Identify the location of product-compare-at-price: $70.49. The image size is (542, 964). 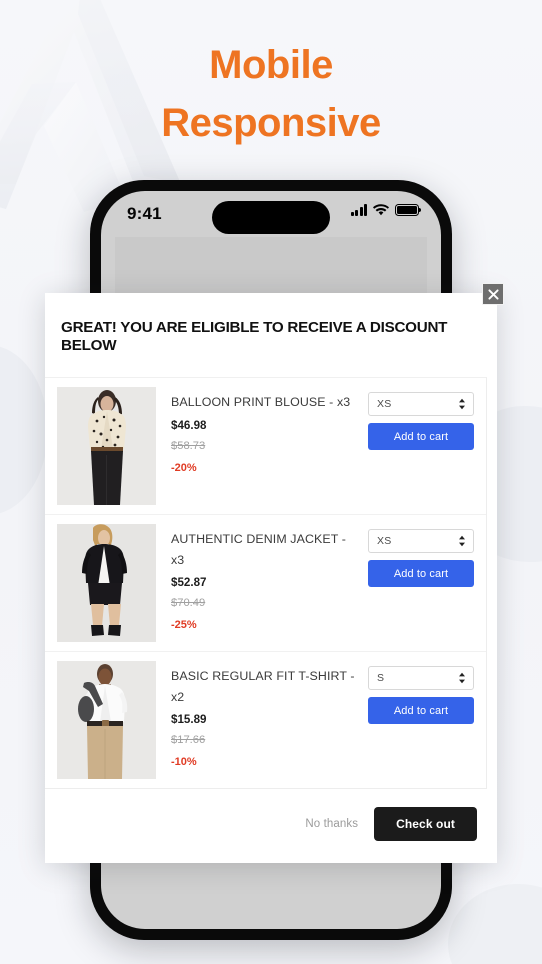
(188, 603).